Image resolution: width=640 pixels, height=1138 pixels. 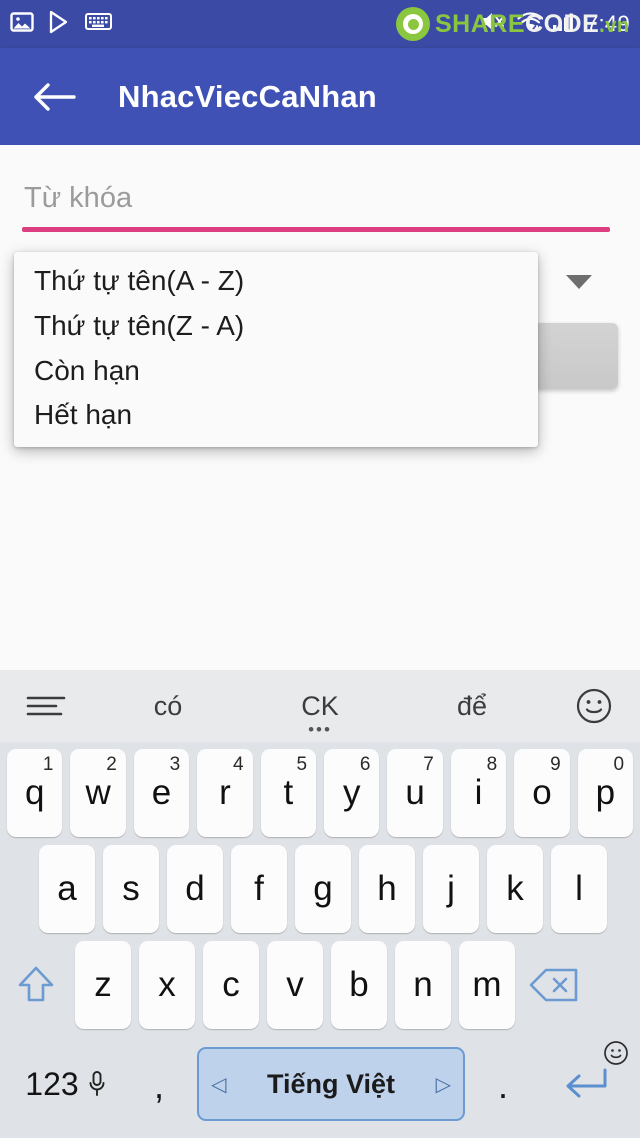 I want to click on suggestion-word-3: để, so click(x=472, y=706).